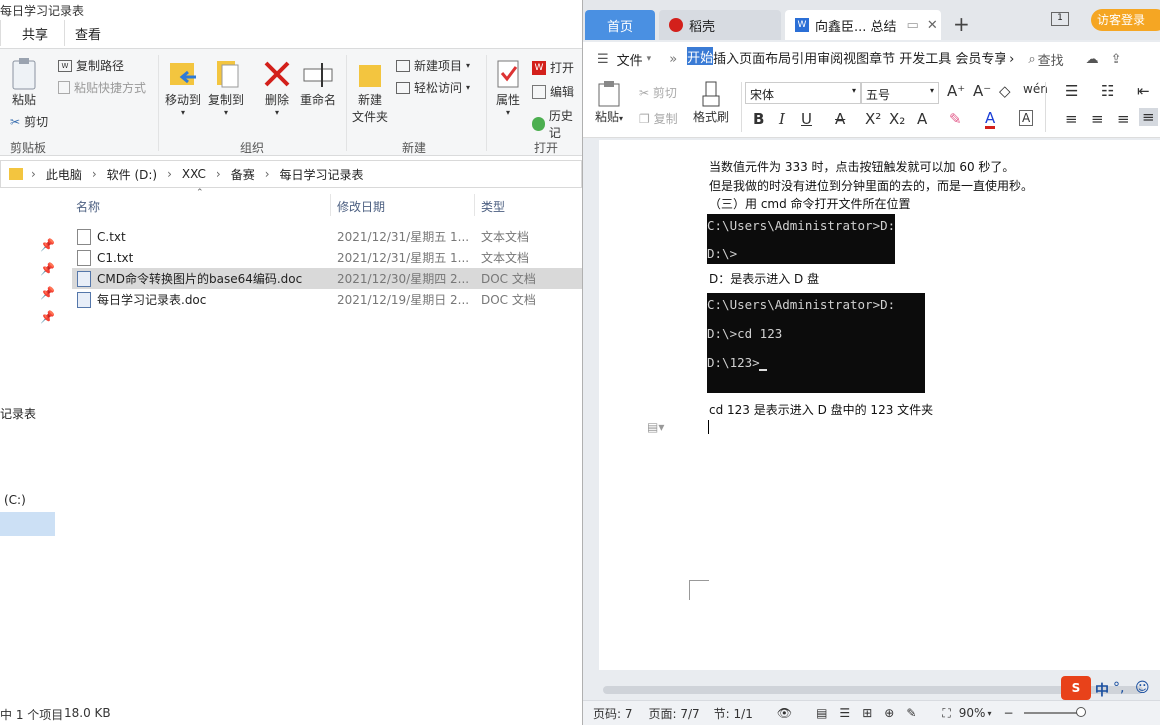 The height and width of the screenshot is (725, 1160). What do you see at coordinates (557, 124) in the screenshot?
I see `history-button: 历史记` at bounding box center [557, 124].